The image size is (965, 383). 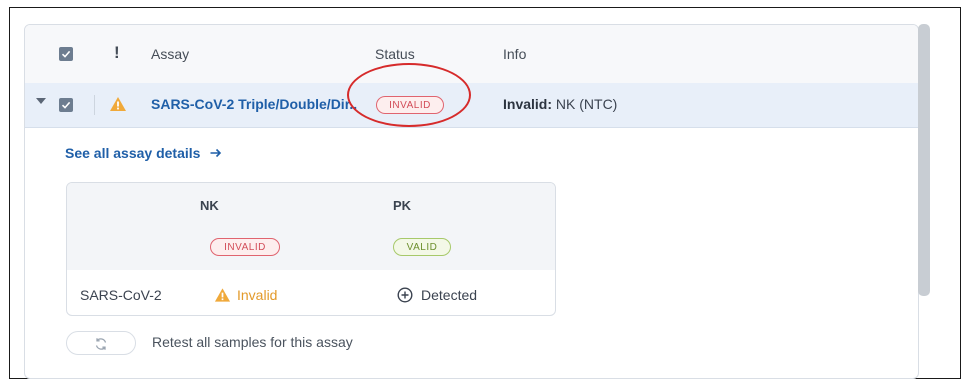 What do you see at coordinates (409, 95) in the screenshot?
I see `annotation-circle` at bounding box center [409, 95].